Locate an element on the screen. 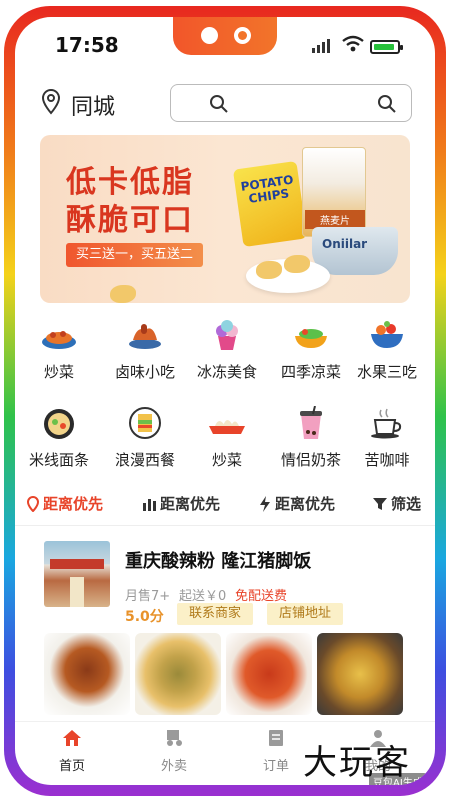  shop-rating: 5.0分 is located at coordinates (144, 617).